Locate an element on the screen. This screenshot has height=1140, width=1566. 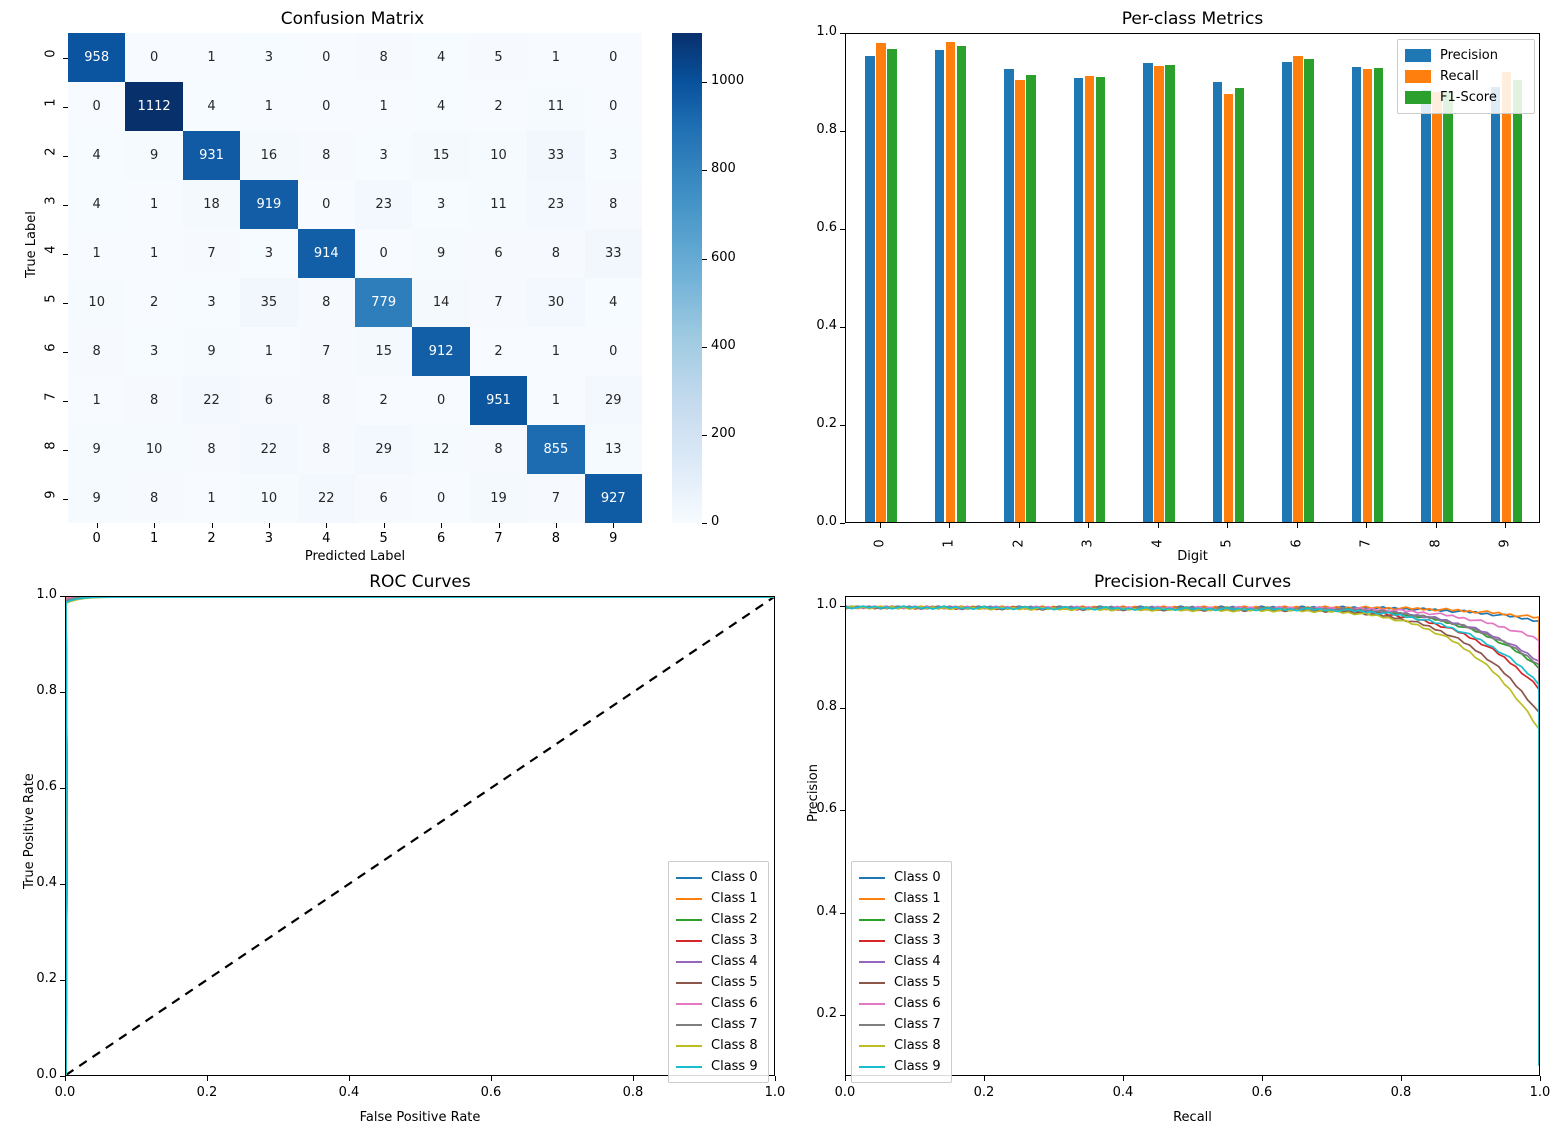
pr-xticks-1.0: 1.0 is located at coordinates (1540, 1092).